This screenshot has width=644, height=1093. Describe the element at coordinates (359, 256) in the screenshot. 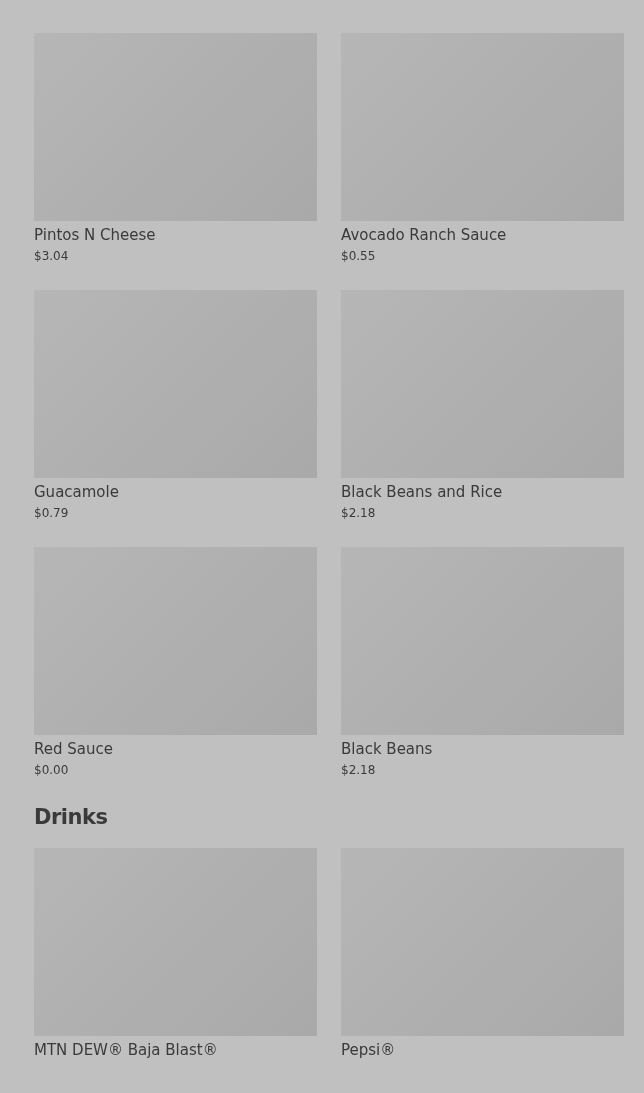

I see `item-price: $0.55` at that location.